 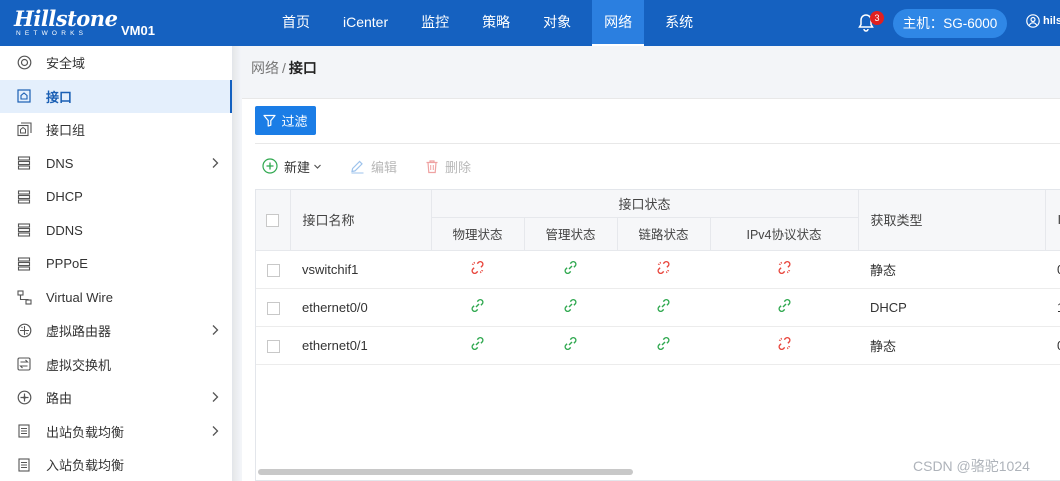 What do you see at coordinates (478, 234) in the screenshot?
I see `header-status-sub: 物理状态` at bounding box center [478, 234].